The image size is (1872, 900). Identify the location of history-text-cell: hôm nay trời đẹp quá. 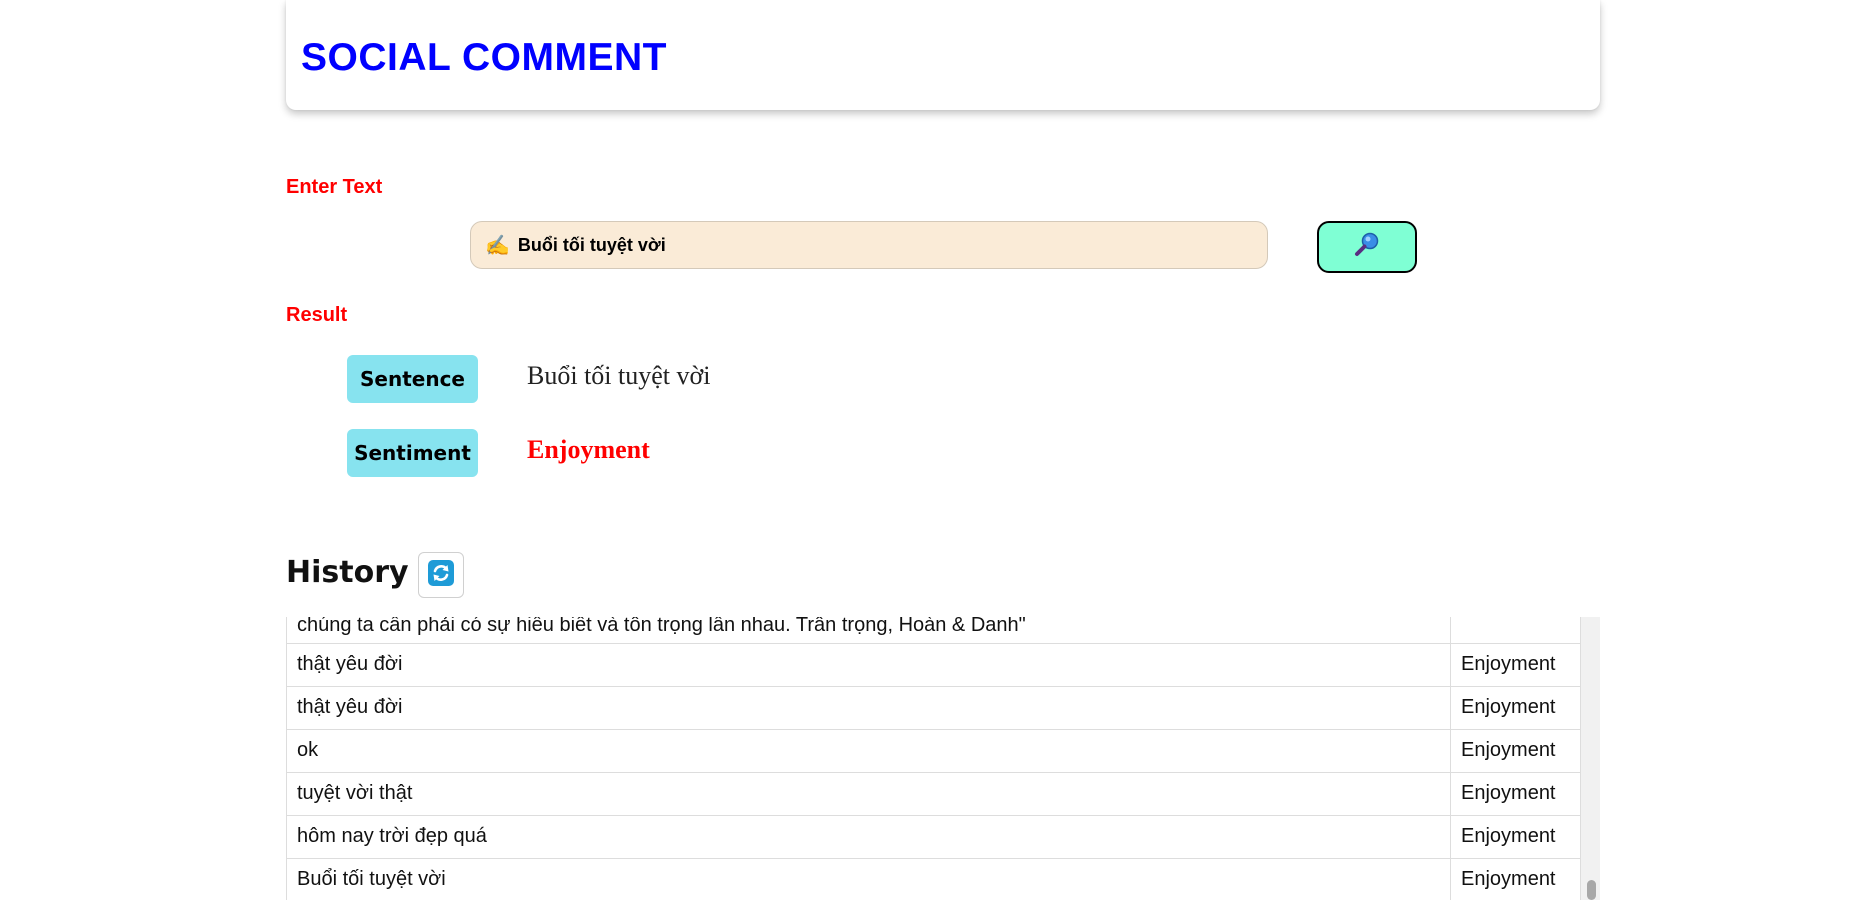
(868, 837).